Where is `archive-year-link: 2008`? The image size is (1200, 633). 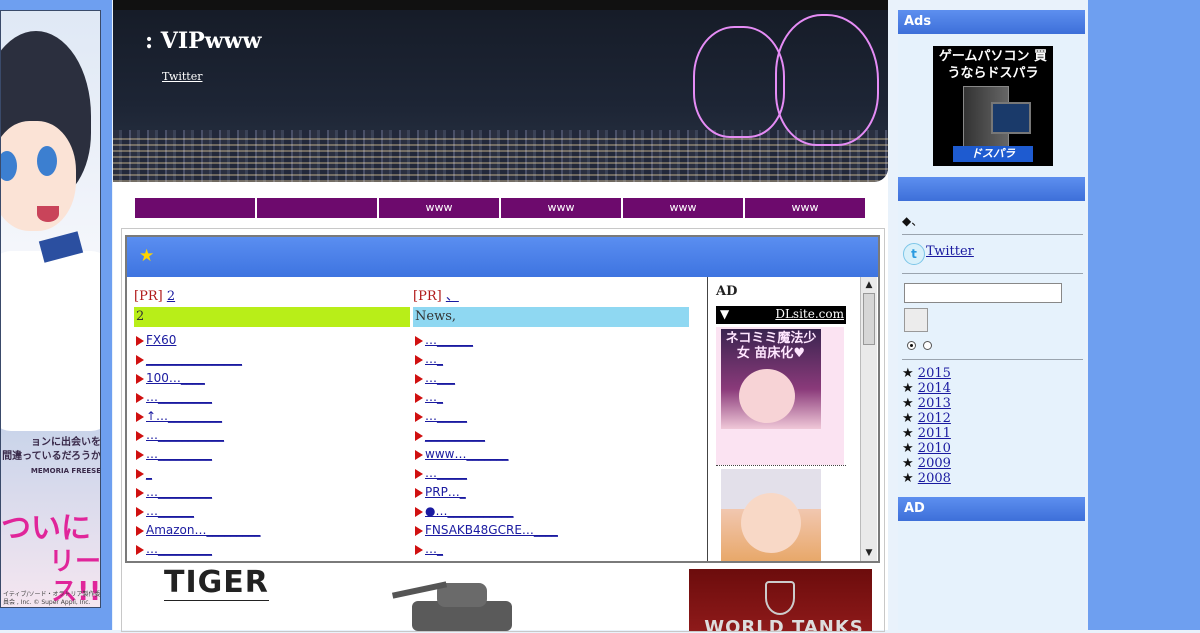
archive-year-link: 2008 is located at coordinates (934, 478).